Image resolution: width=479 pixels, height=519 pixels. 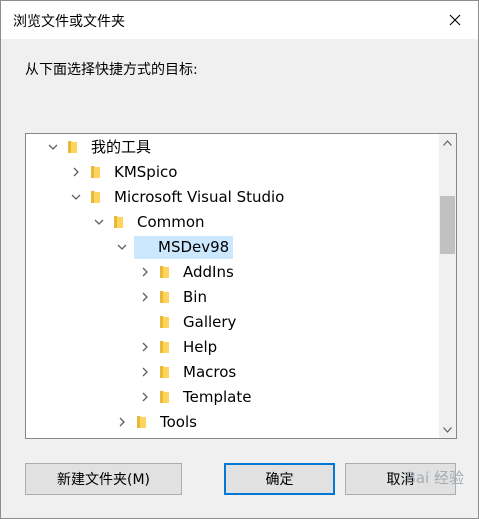 I want to click on tree-item-label: Macros, so click(x=210, y=372).